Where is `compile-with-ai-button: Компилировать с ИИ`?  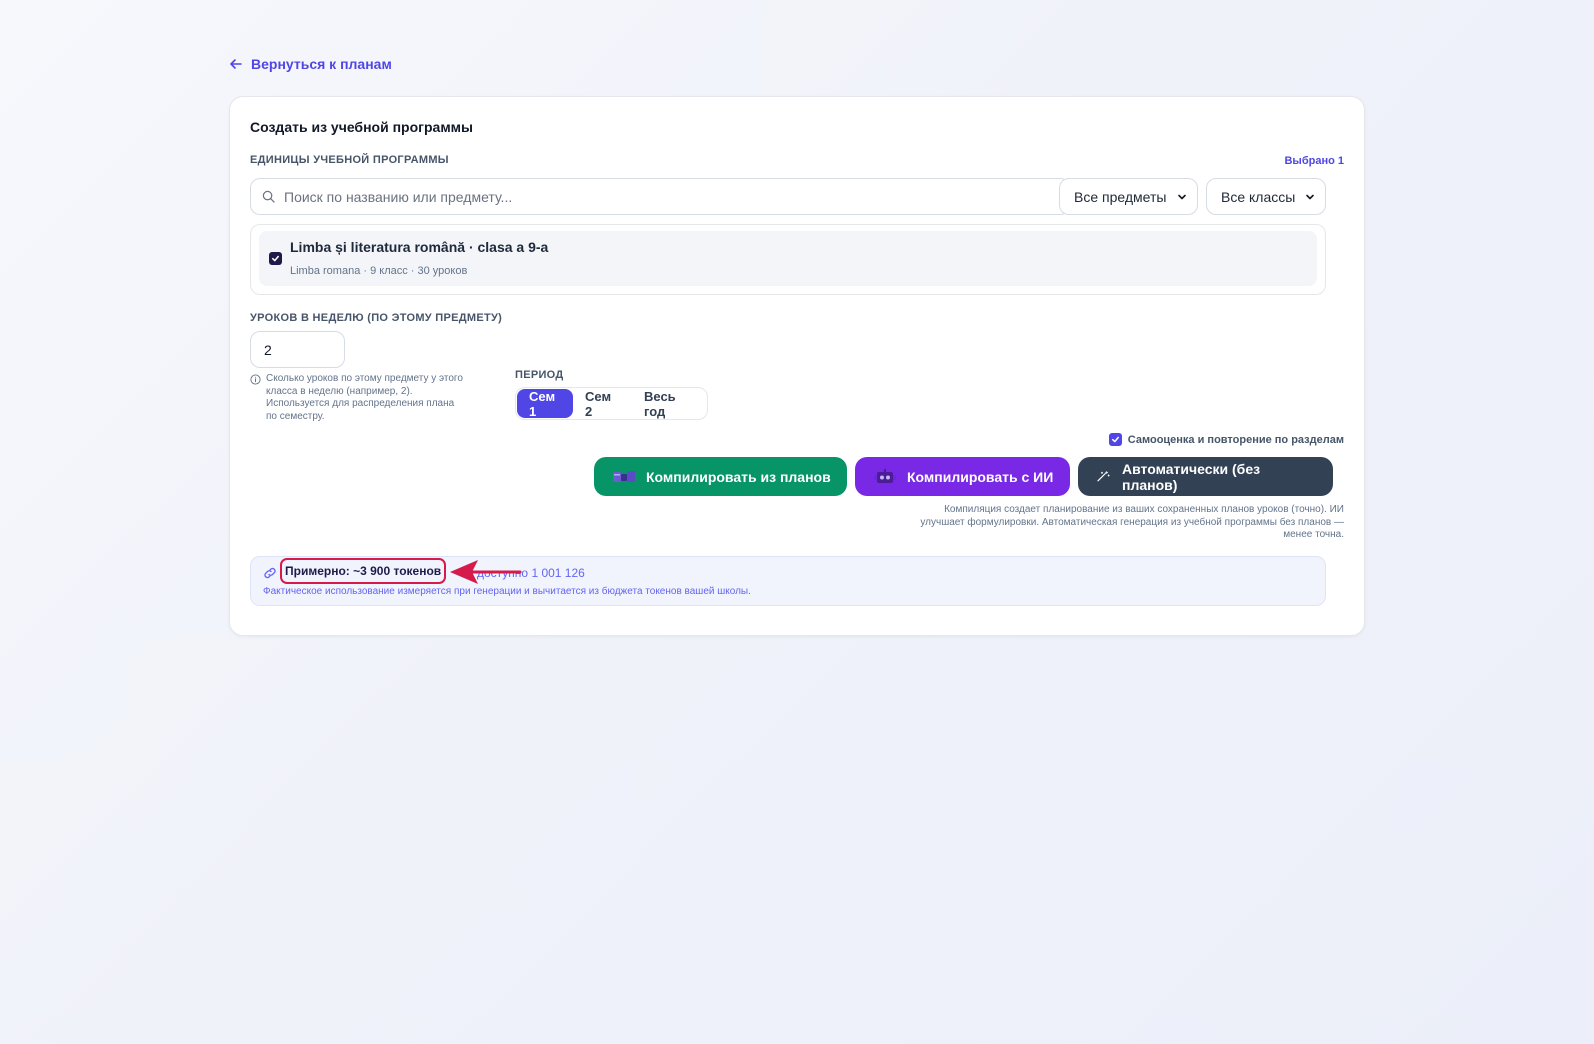
compile-with-ai-button: Компилировать с ИИ is located at coordinates (962, 476).